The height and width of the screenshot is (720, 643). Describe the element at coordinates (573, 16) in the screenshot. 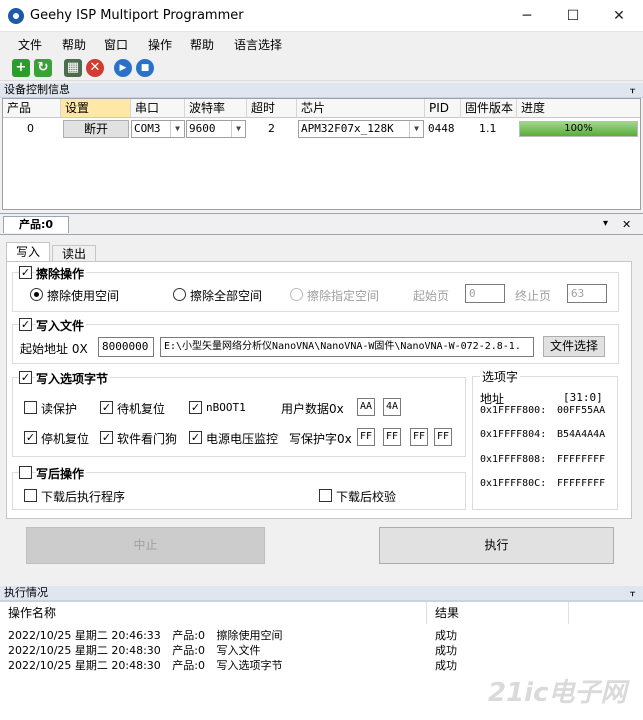

I see `maximize-button: ☐` at that location.